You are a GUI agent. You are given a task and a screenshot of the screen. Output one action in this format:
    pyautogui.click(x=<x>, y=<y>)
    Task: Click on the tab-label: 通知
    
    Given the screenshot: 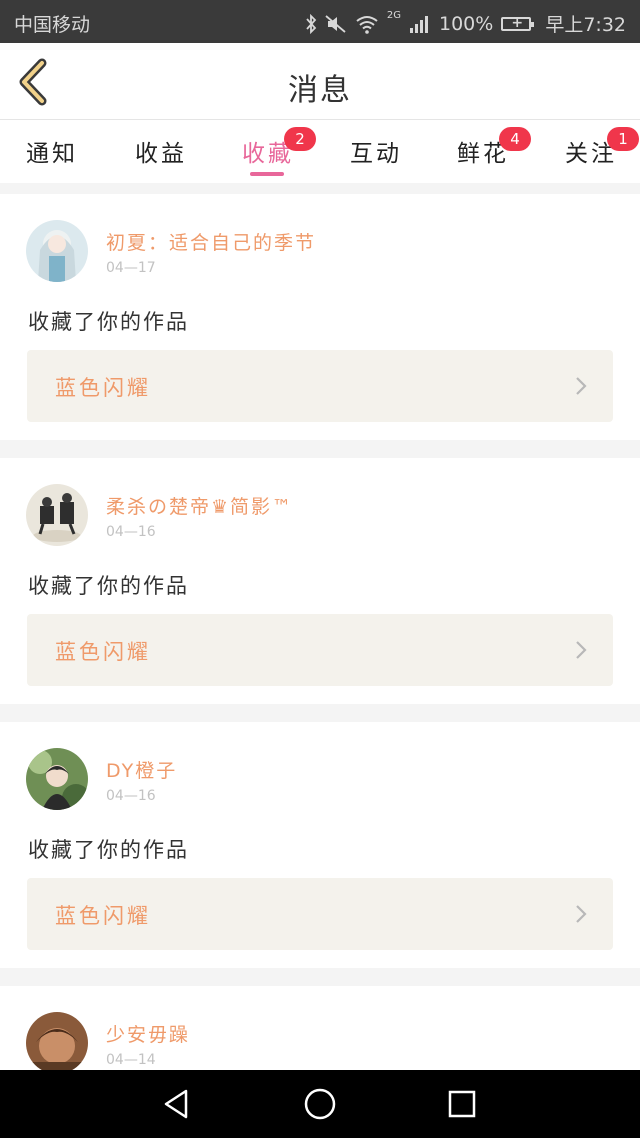 What is the action you would take?
    pyautogui.click(x=52, y=154)
    